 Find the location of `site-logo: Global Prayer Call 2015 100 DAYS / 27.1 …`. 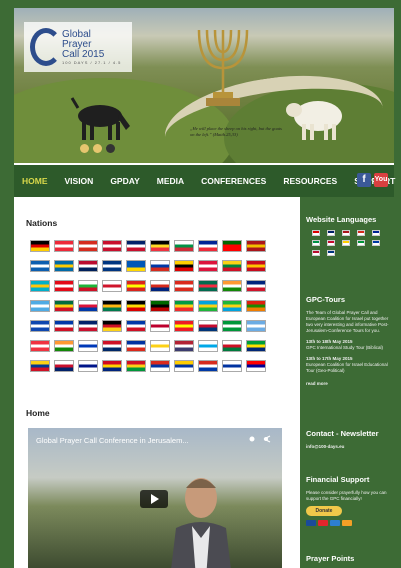

site-logo: Global Prayer Call 2015 100 DAYS / 27.1 … is located at coordinates (78, 47).